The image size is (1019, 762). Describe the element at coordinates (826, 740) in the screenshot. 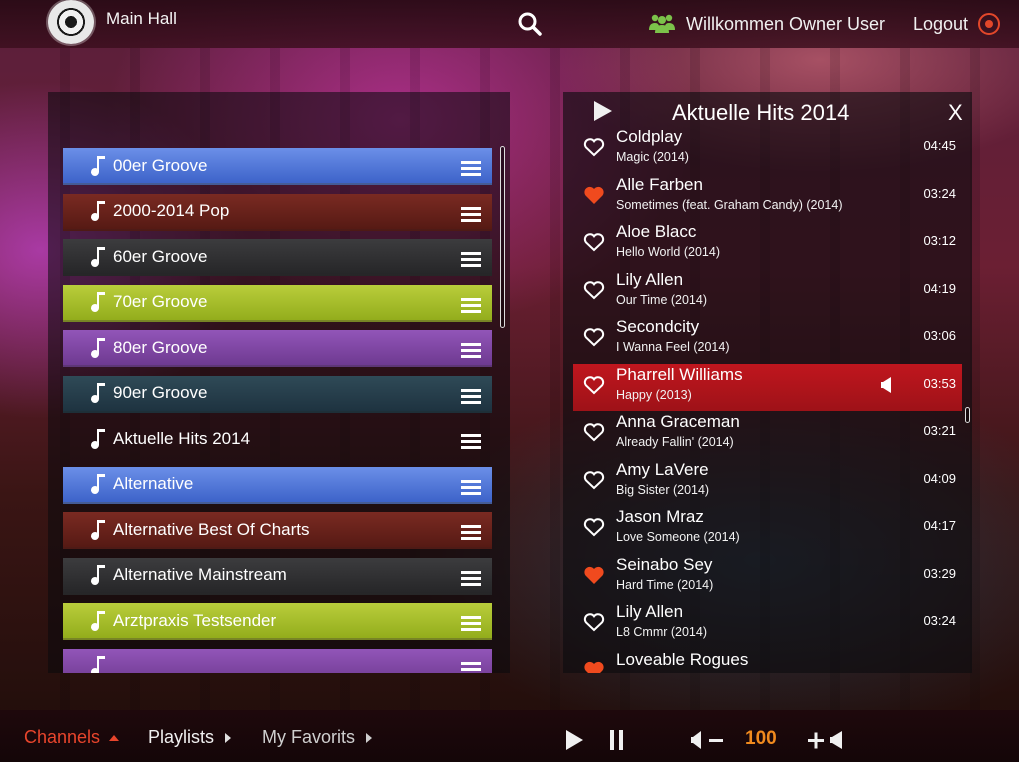

I see `volume-up-icon` at that location.